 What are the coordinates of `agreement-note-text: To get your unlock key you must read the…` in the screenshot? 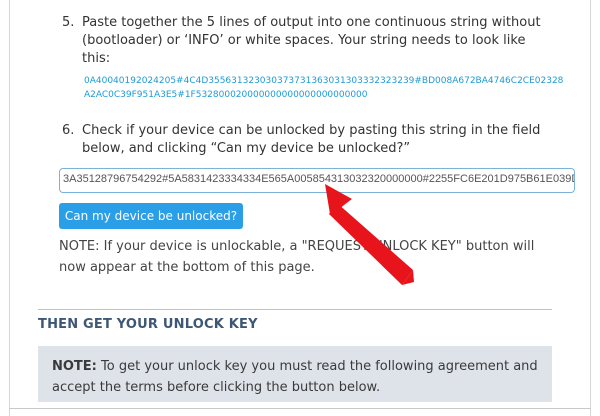 It's located at (295, 377).